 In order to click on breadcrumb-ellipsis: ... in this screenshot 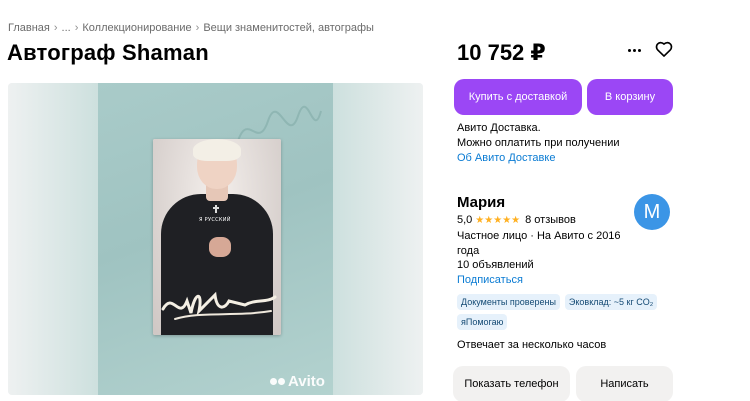, I will do `click(66, 28)`.